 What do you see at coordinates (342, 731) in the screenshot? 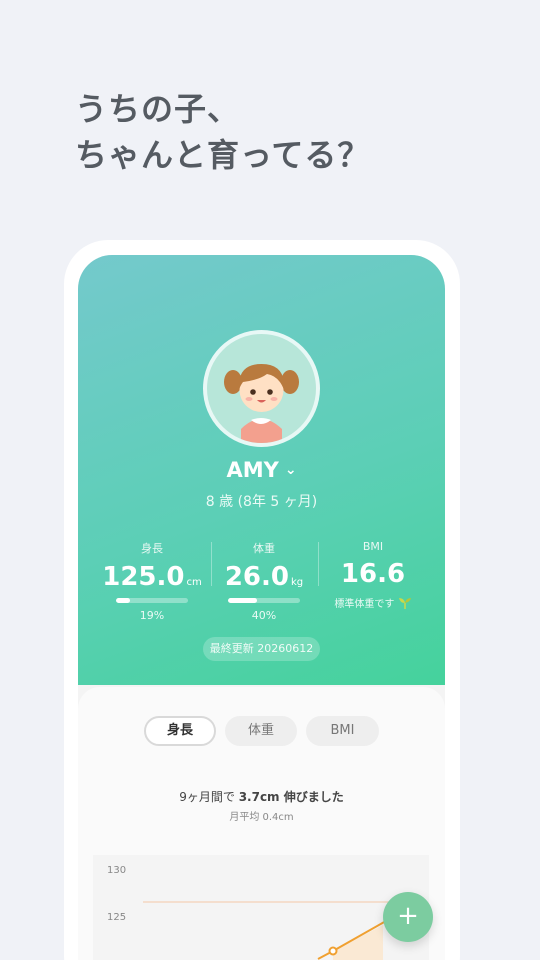
I see `tab-bmi: BMI` at bounding box center [342, 731].